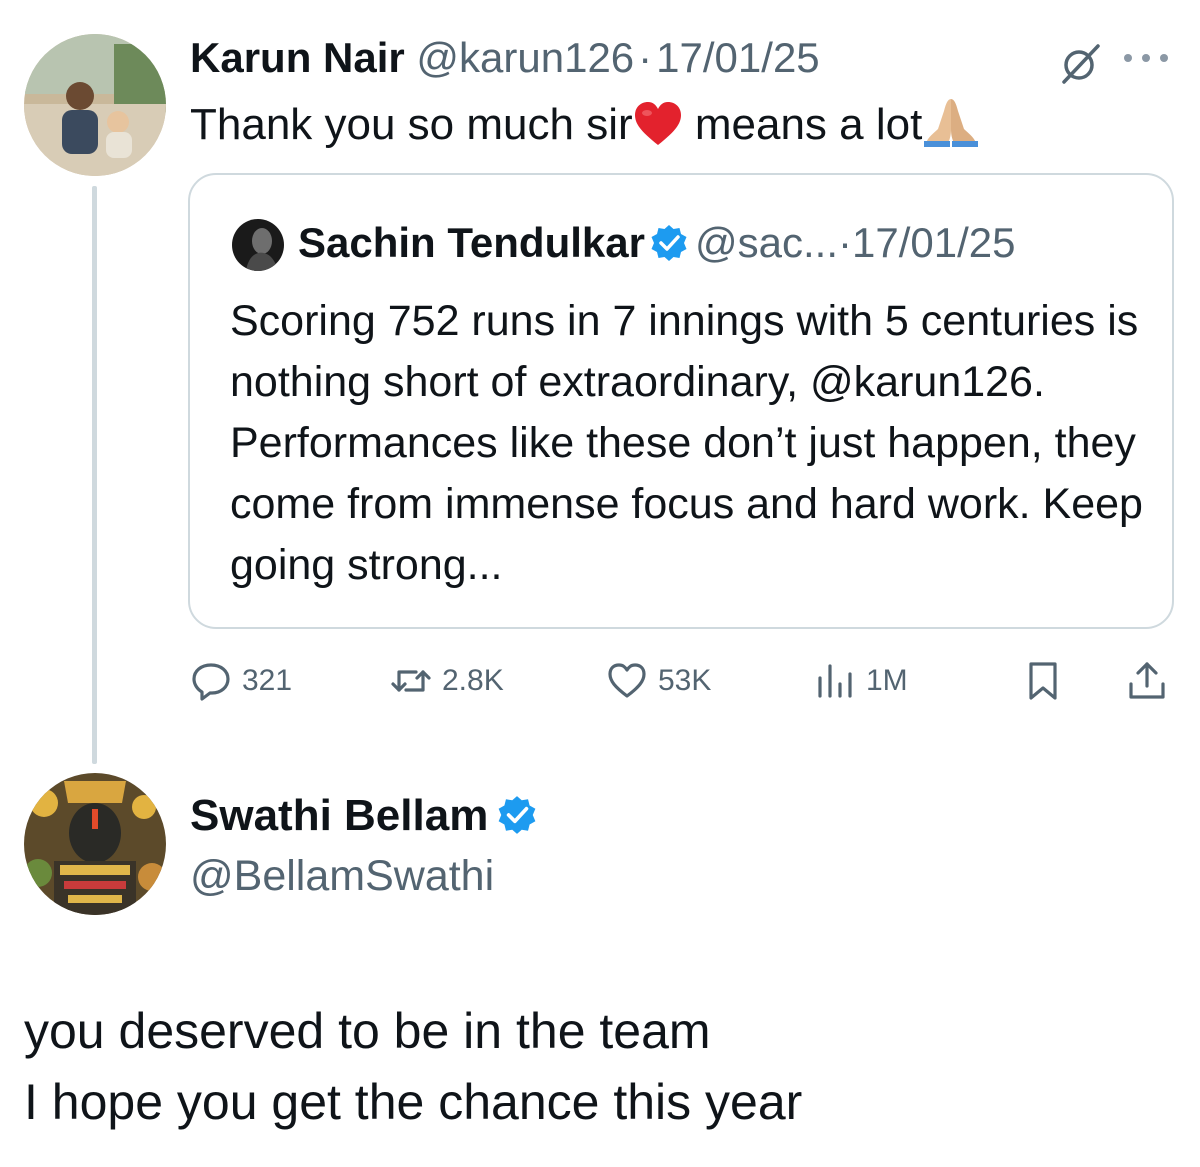 The image size is (1200, 1167). I want to click on more-options-icon, so click(1146, 58).